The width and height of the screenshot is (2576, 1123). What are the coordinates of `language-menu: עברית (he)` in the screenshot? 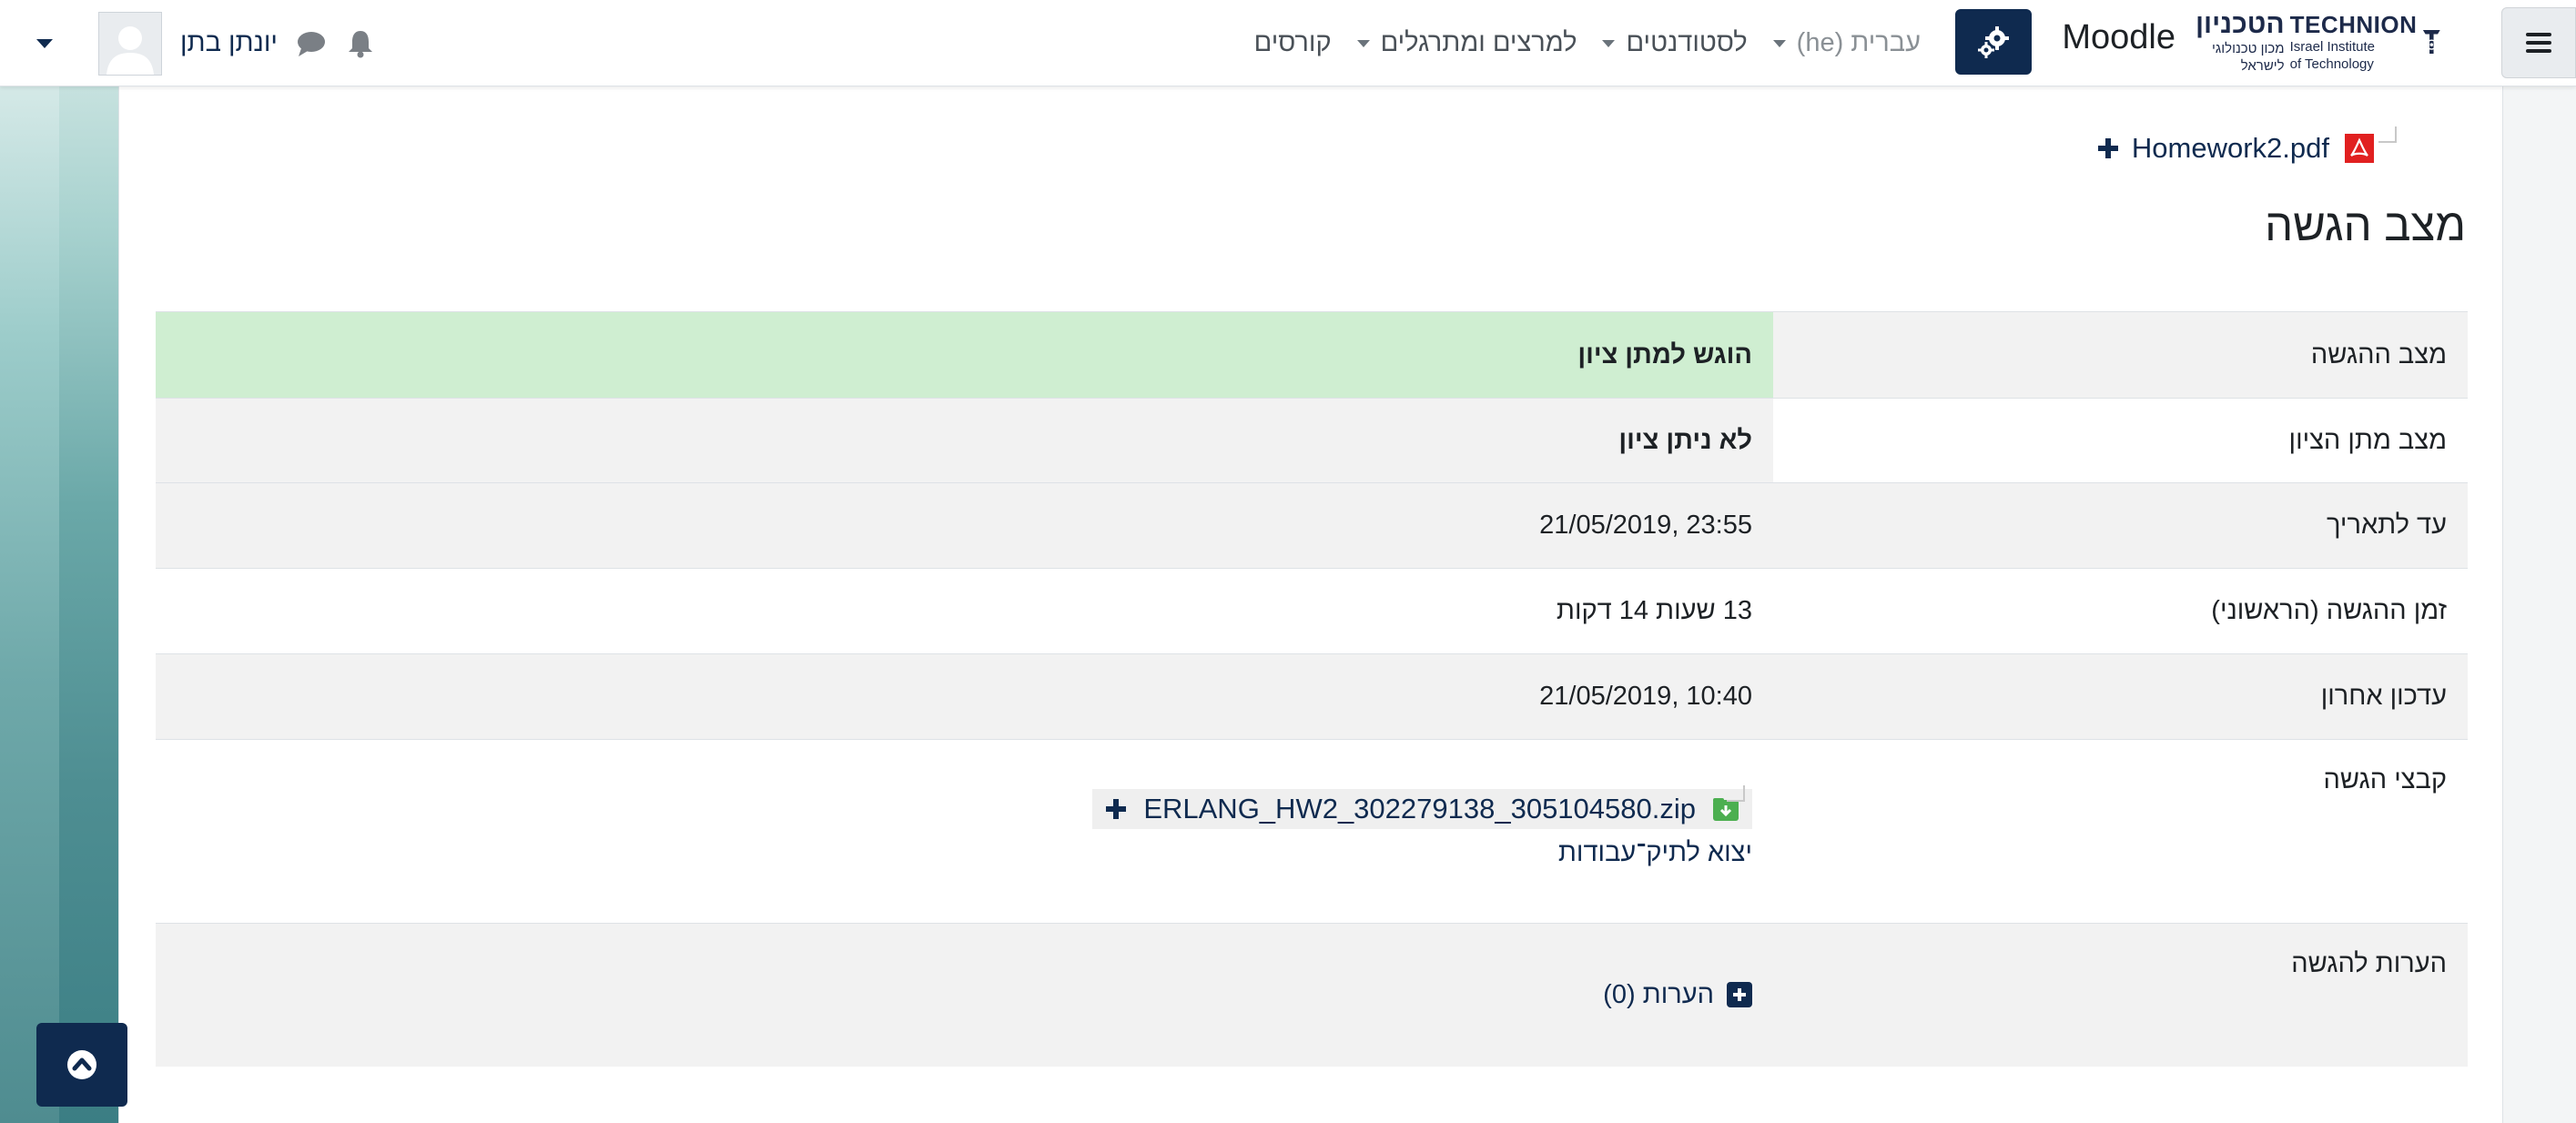 It's located at (1846, 43).